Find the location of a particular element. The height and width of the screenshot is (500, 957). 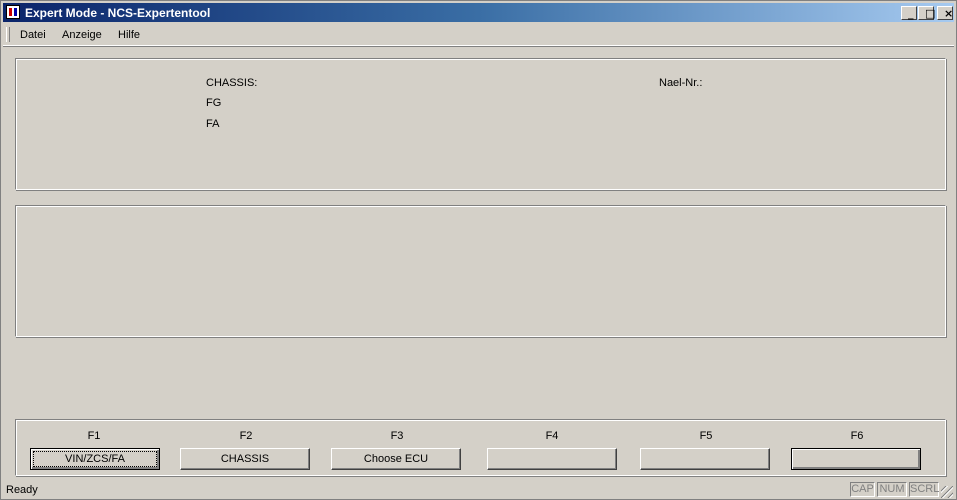

chassis-label: CHASSIS: is located at coordinates (232, 83).